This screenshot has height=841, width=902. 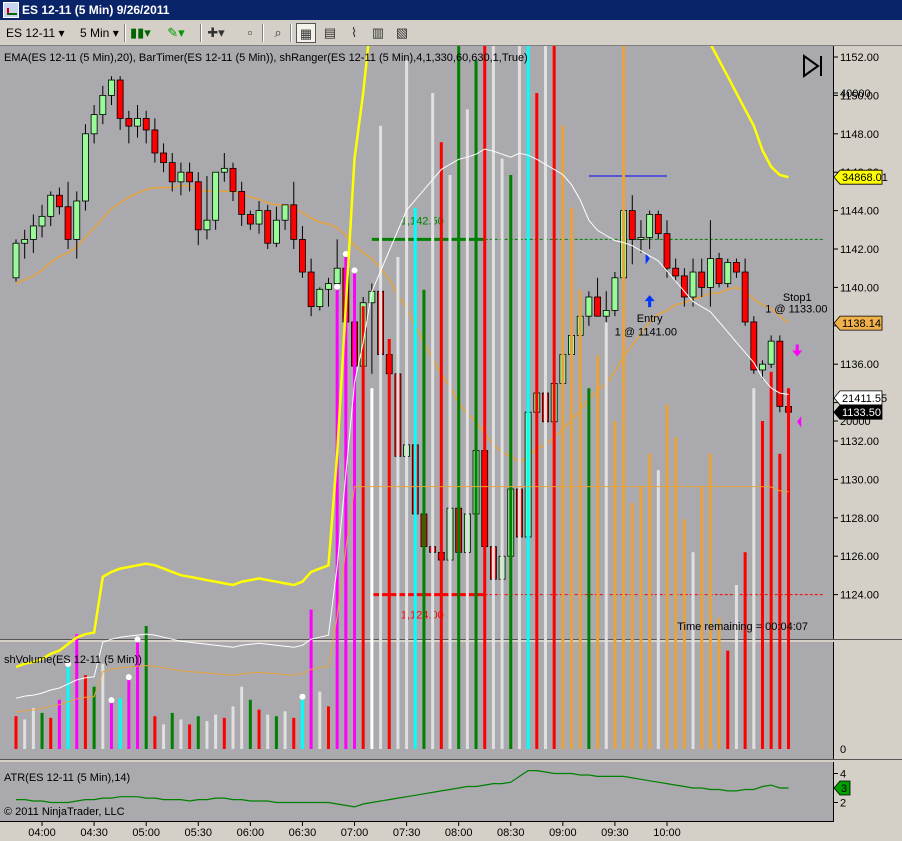 I want to click on atr-indicator-label: ATR(ES 12-11 (5 Min),14), so click(x=67, y=778).